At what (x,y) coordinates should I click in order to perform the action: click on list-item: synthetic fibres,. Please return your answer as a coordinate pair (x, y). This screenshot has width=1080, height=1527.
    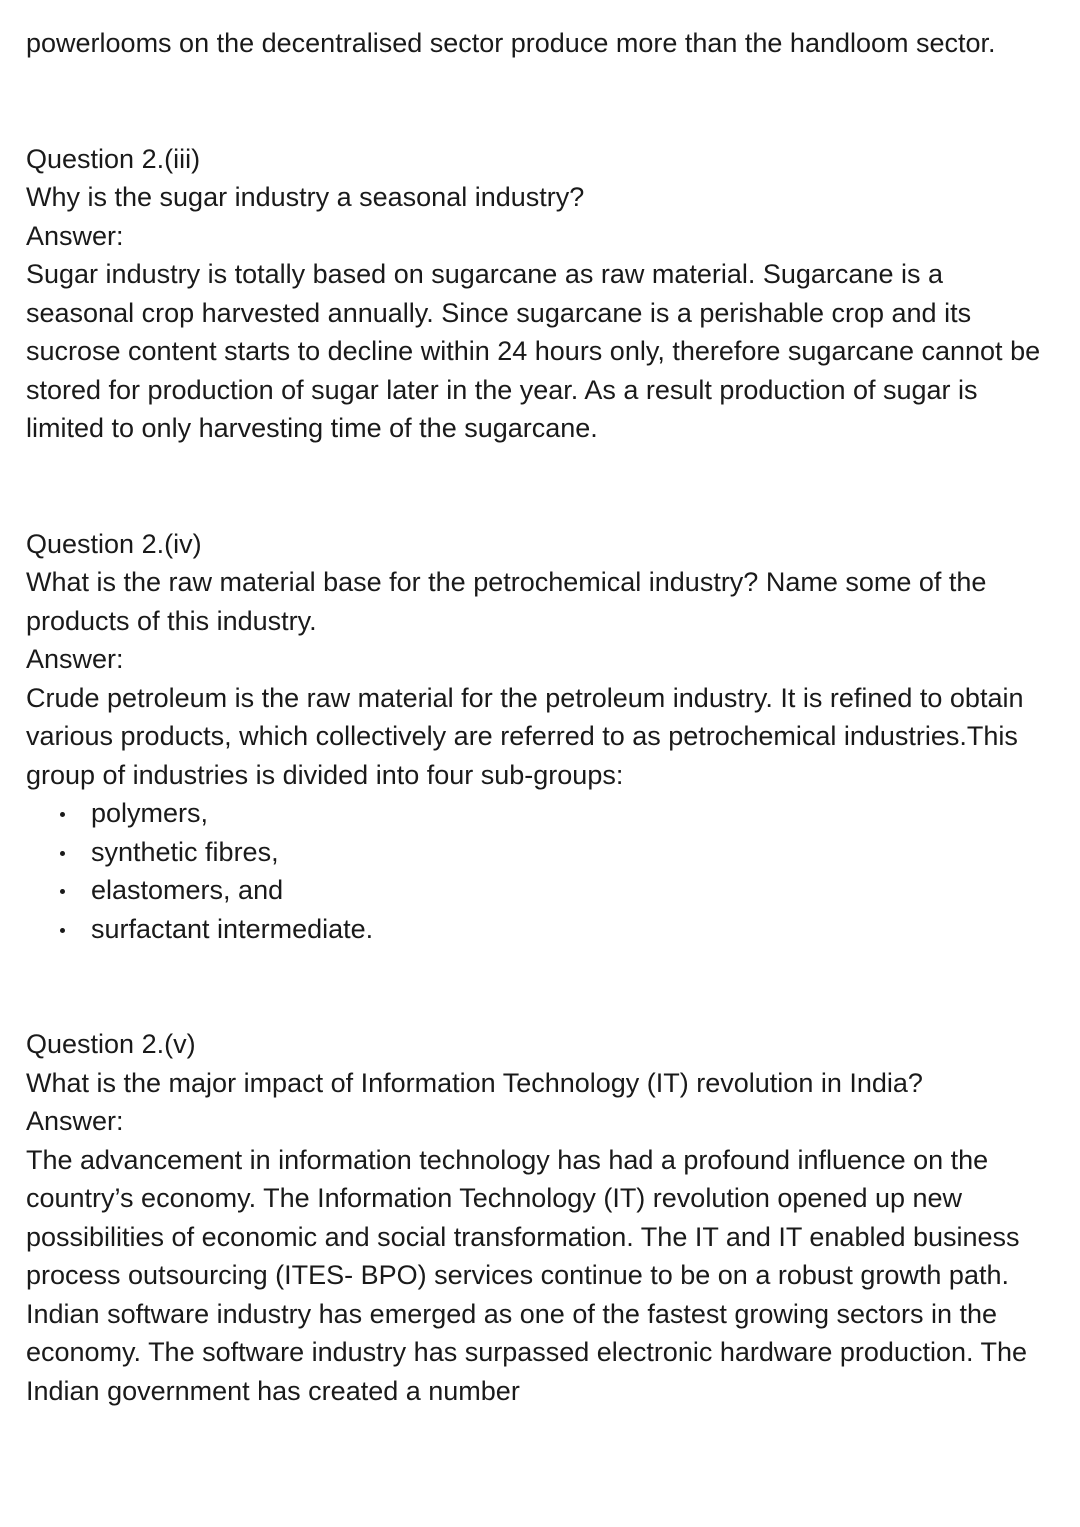
    Looking at the image, I should click on (555, 852).